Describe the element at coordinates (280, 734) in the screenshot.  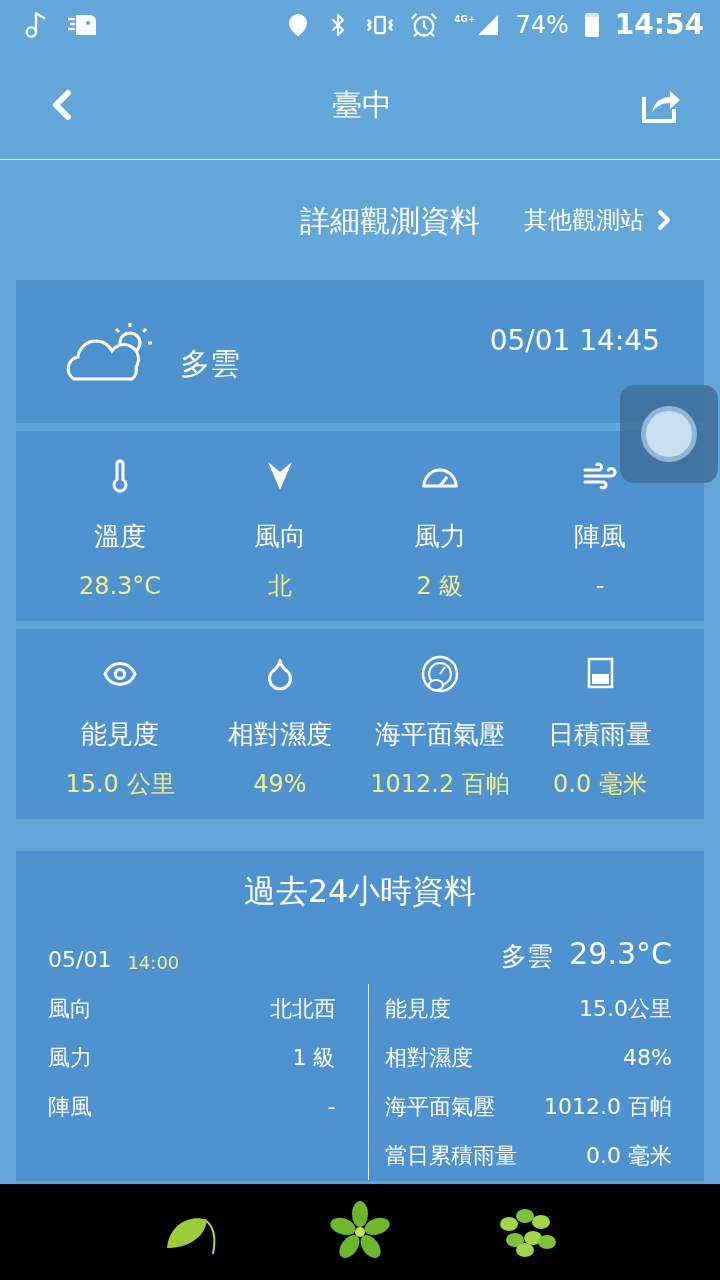
I see `stat-label: 相對濕度` at that location.